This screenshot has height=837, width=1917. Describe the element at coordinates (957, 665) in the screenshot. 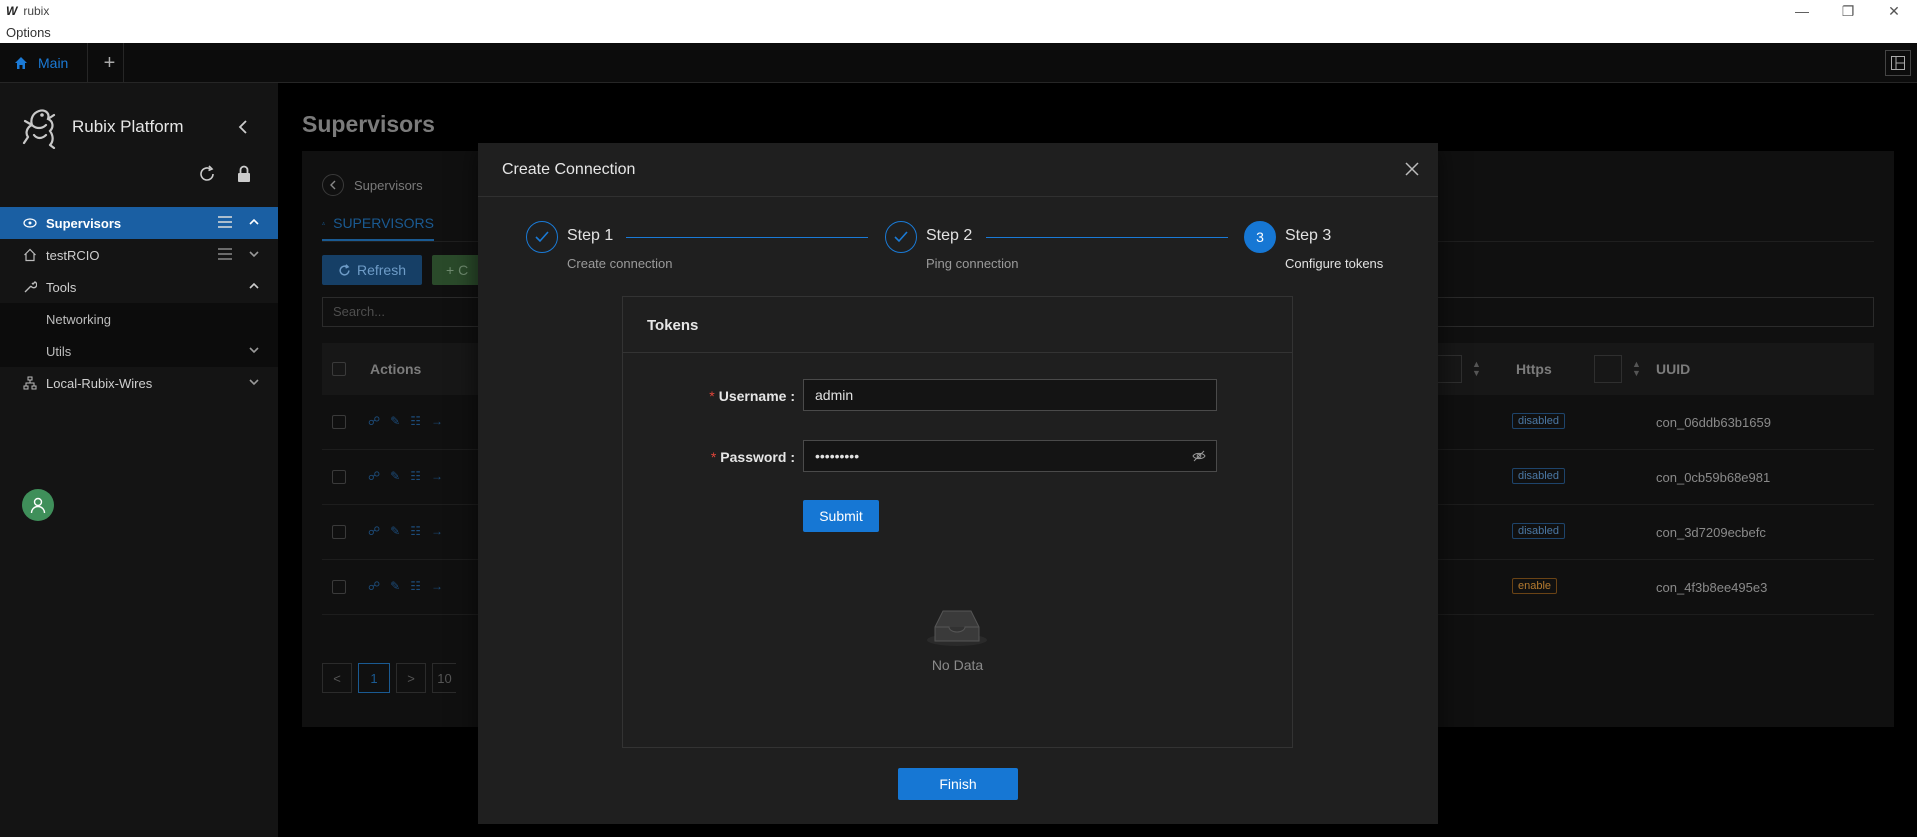

I see `empty-text: No Data` at that location.